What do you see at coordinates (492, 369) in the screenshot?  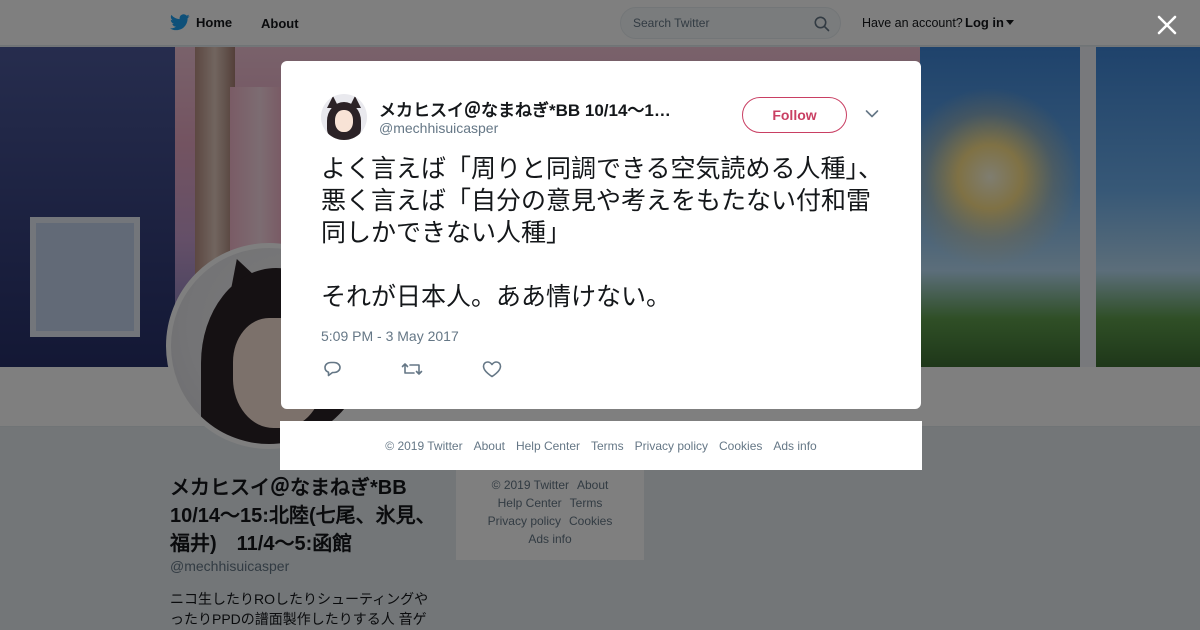 I see `heart-icon` at bounding box center [492, 369].